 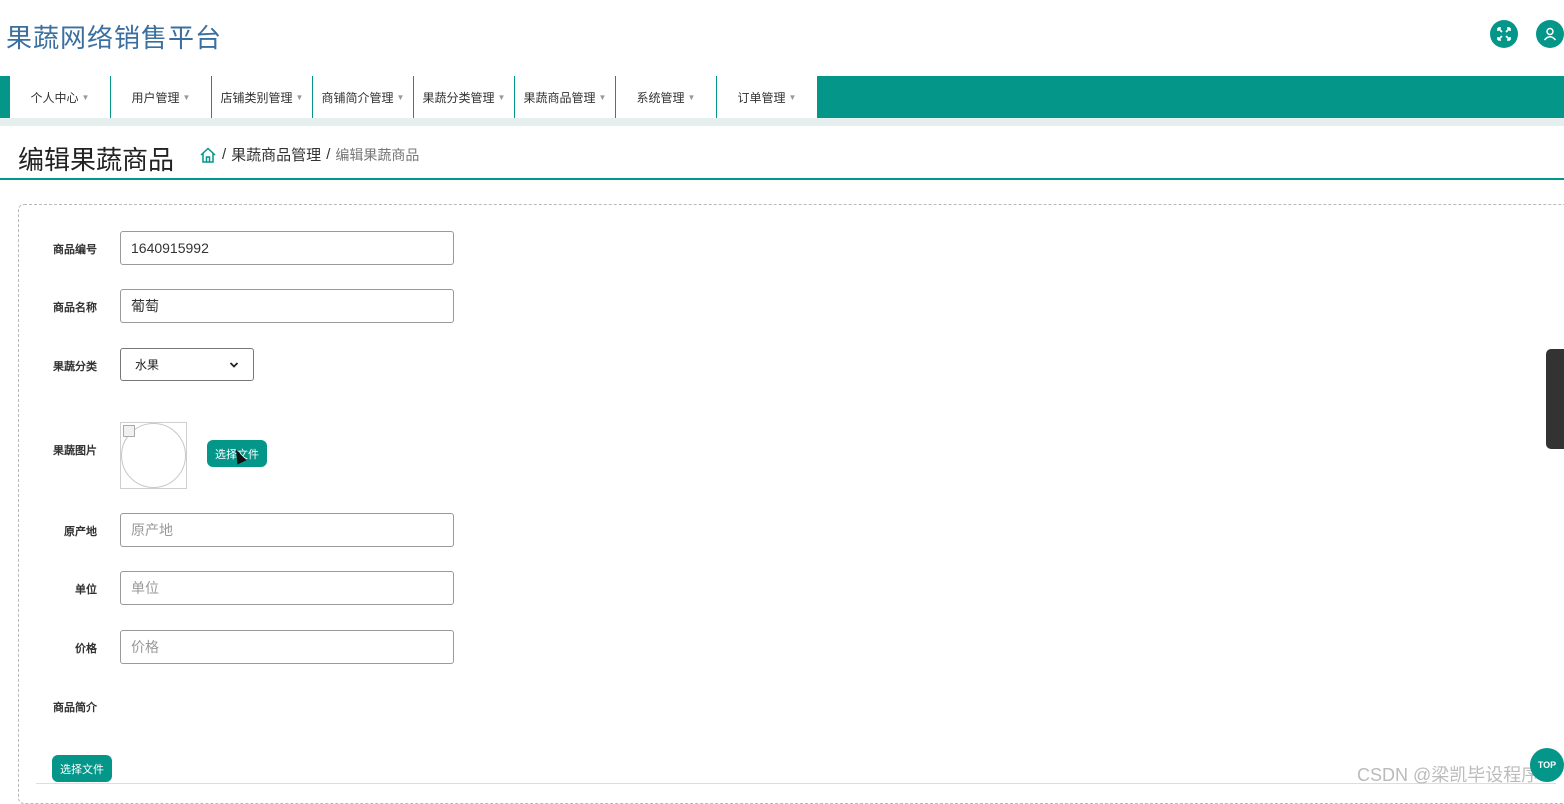 What do you see at coordinates (276, 154) in the screenshot?
I see `breadcrumb-parent-link: 果蔬商品管理` at bounding box center [276, 154].